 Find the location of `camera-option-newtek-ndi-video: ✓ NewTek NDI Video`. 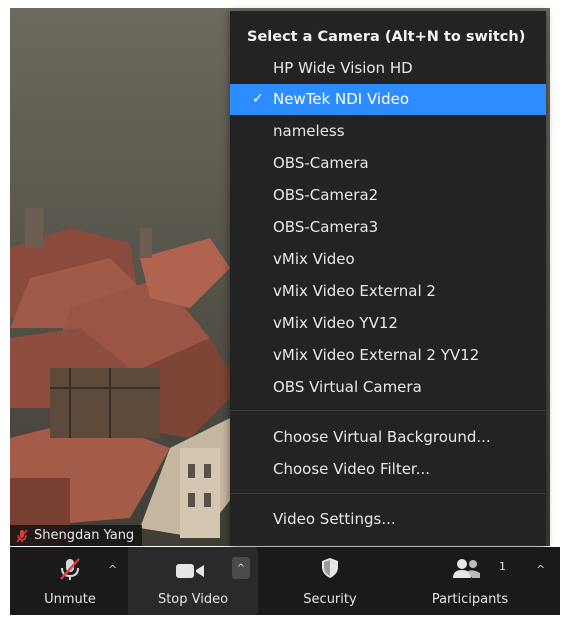

camera-option-newtek-ndi-video: ✓ NewTek NDI Video is located at coordinates (388, 99).